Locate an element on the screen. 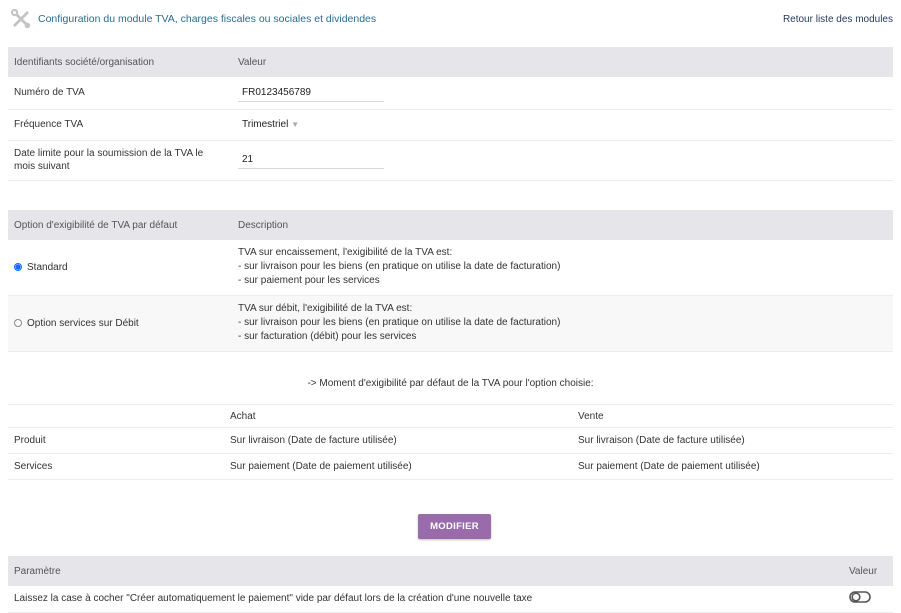 This screenshot has height=613, width=901. radio-button-checked is located at coordinates (18, 266).